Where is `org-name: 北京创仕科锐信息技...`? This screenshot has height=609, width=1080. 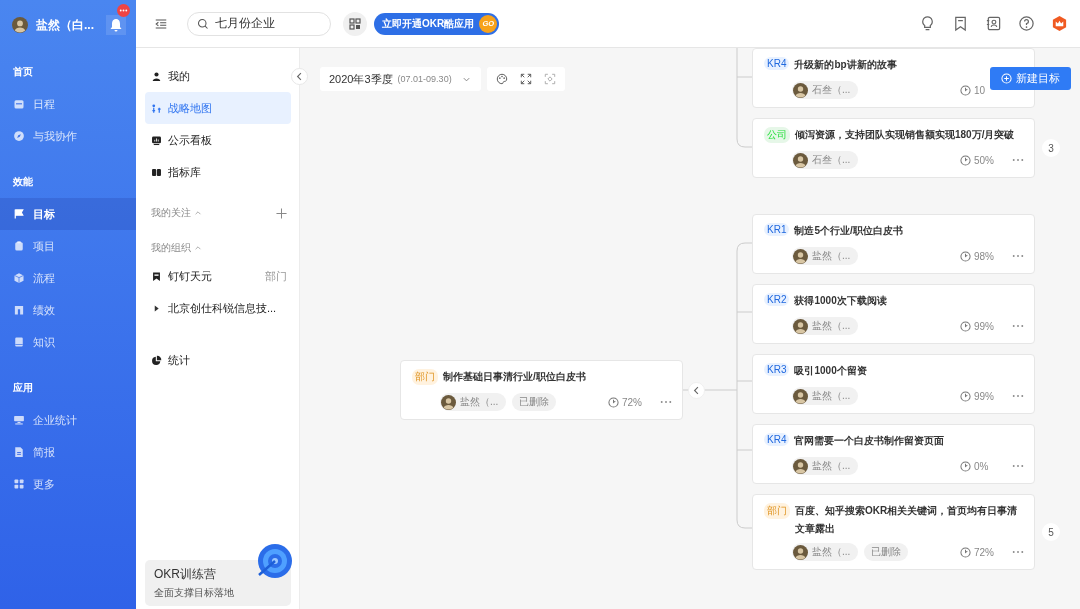
org-name: 北京创仕科锐信息技... is located at coordinates (223, 308).